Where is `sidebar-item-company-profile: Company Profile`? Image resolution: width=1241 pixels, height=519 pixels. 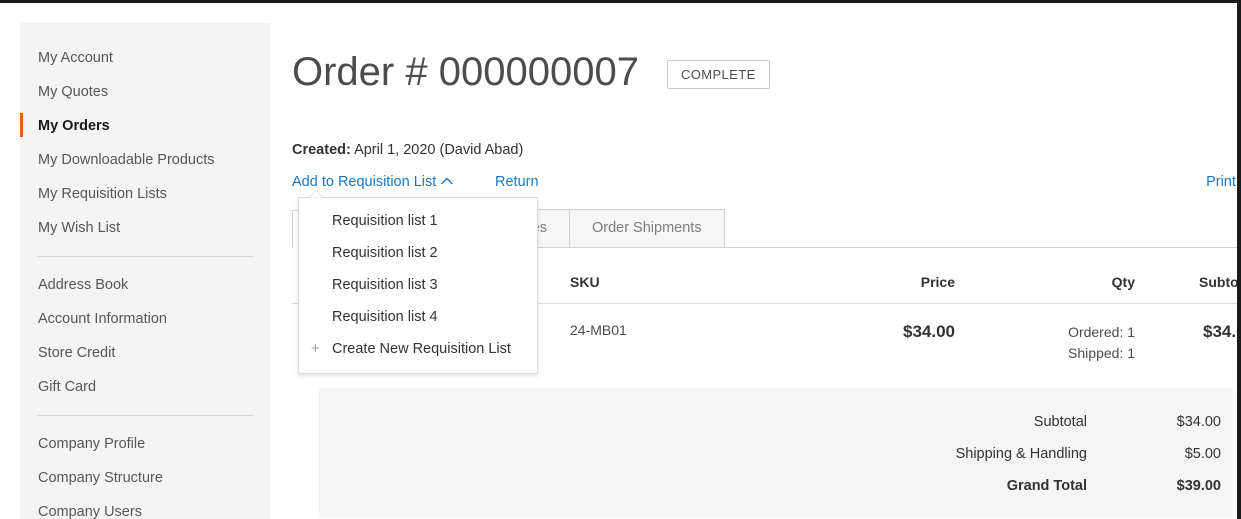 sidebar-item-company-profile: Company Profile is located at coordinates (145, 444).